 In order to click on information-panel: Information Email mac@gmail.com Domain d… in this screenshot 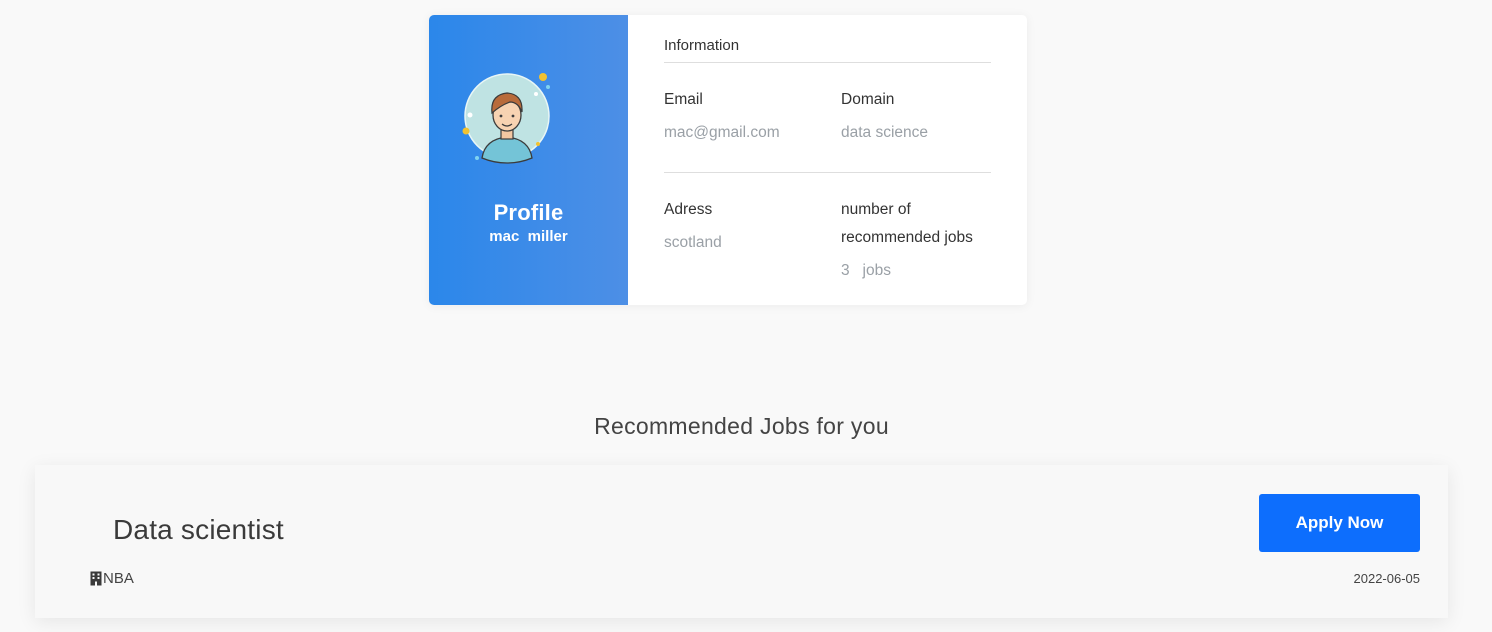, I will do `click(827, 160)`.